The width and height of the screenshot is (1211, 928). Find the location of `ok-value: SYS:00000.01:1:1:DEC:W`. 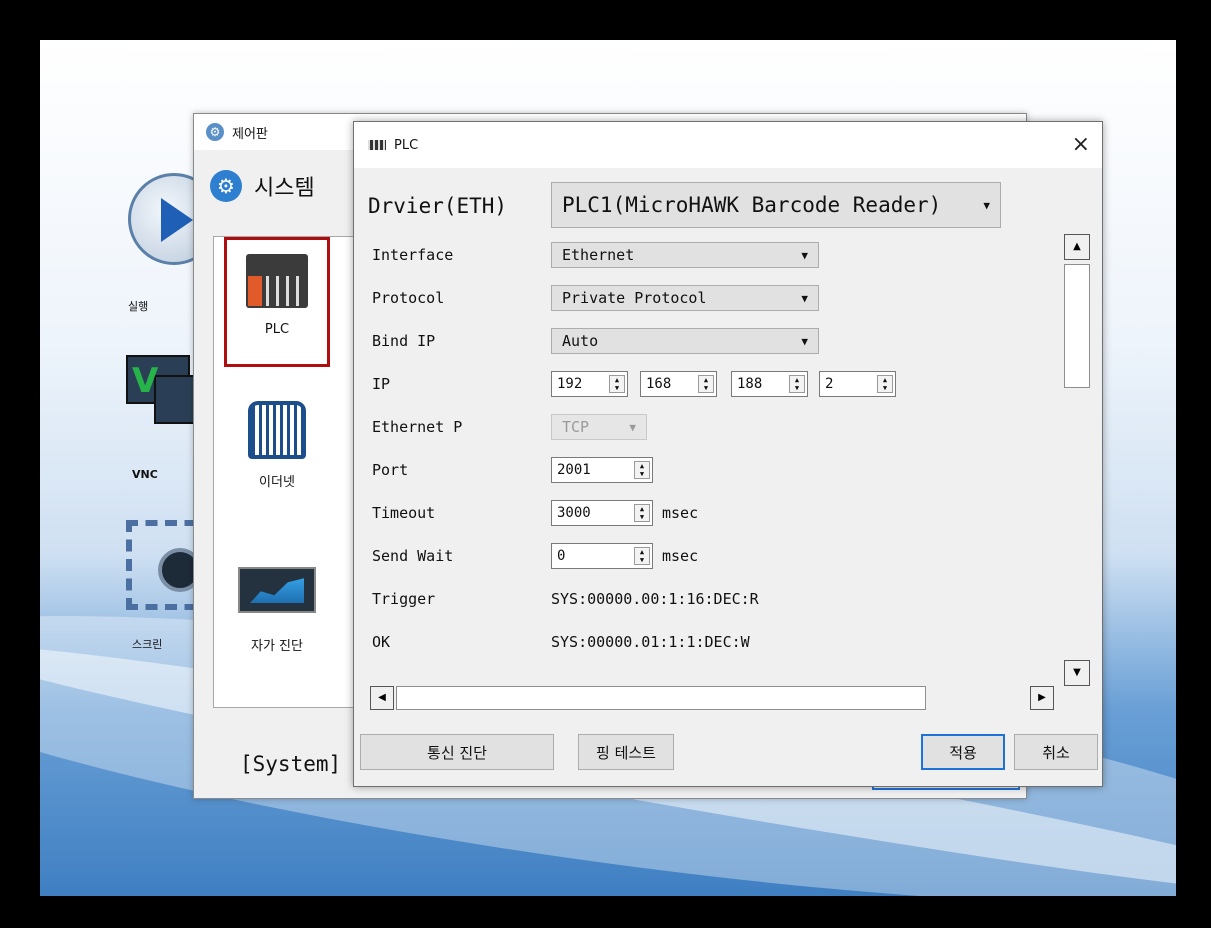

ok-value: SYS:00000.01:1:1:DEC:W is located at coordinates (650, 642).